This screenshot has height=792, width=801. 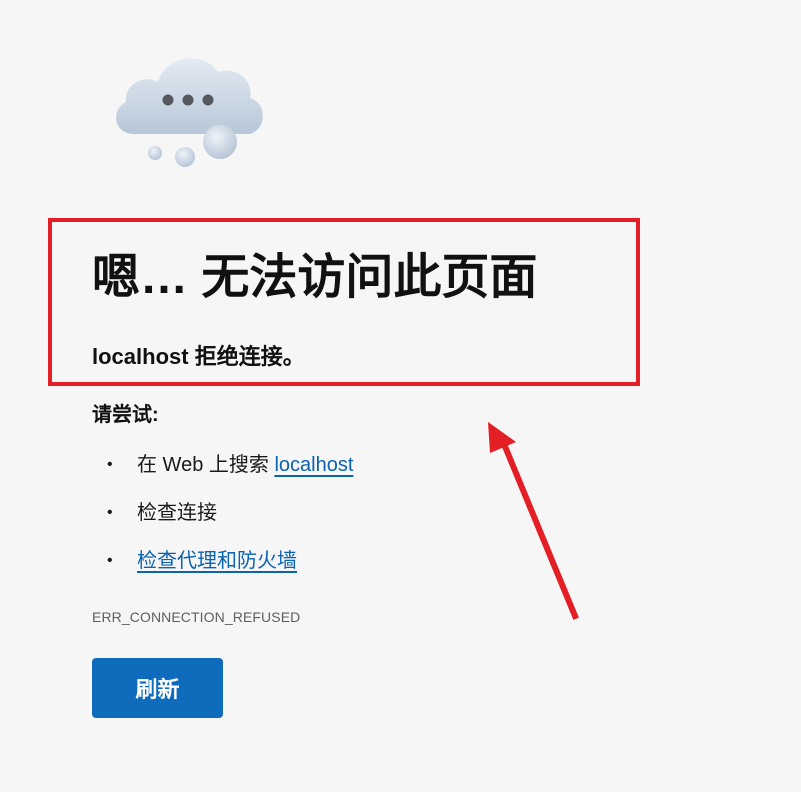 What do you see at coordinates (125, 415) in the screenshot?
I see `try-label: 请尝试:` at bounding box center [125, 415].